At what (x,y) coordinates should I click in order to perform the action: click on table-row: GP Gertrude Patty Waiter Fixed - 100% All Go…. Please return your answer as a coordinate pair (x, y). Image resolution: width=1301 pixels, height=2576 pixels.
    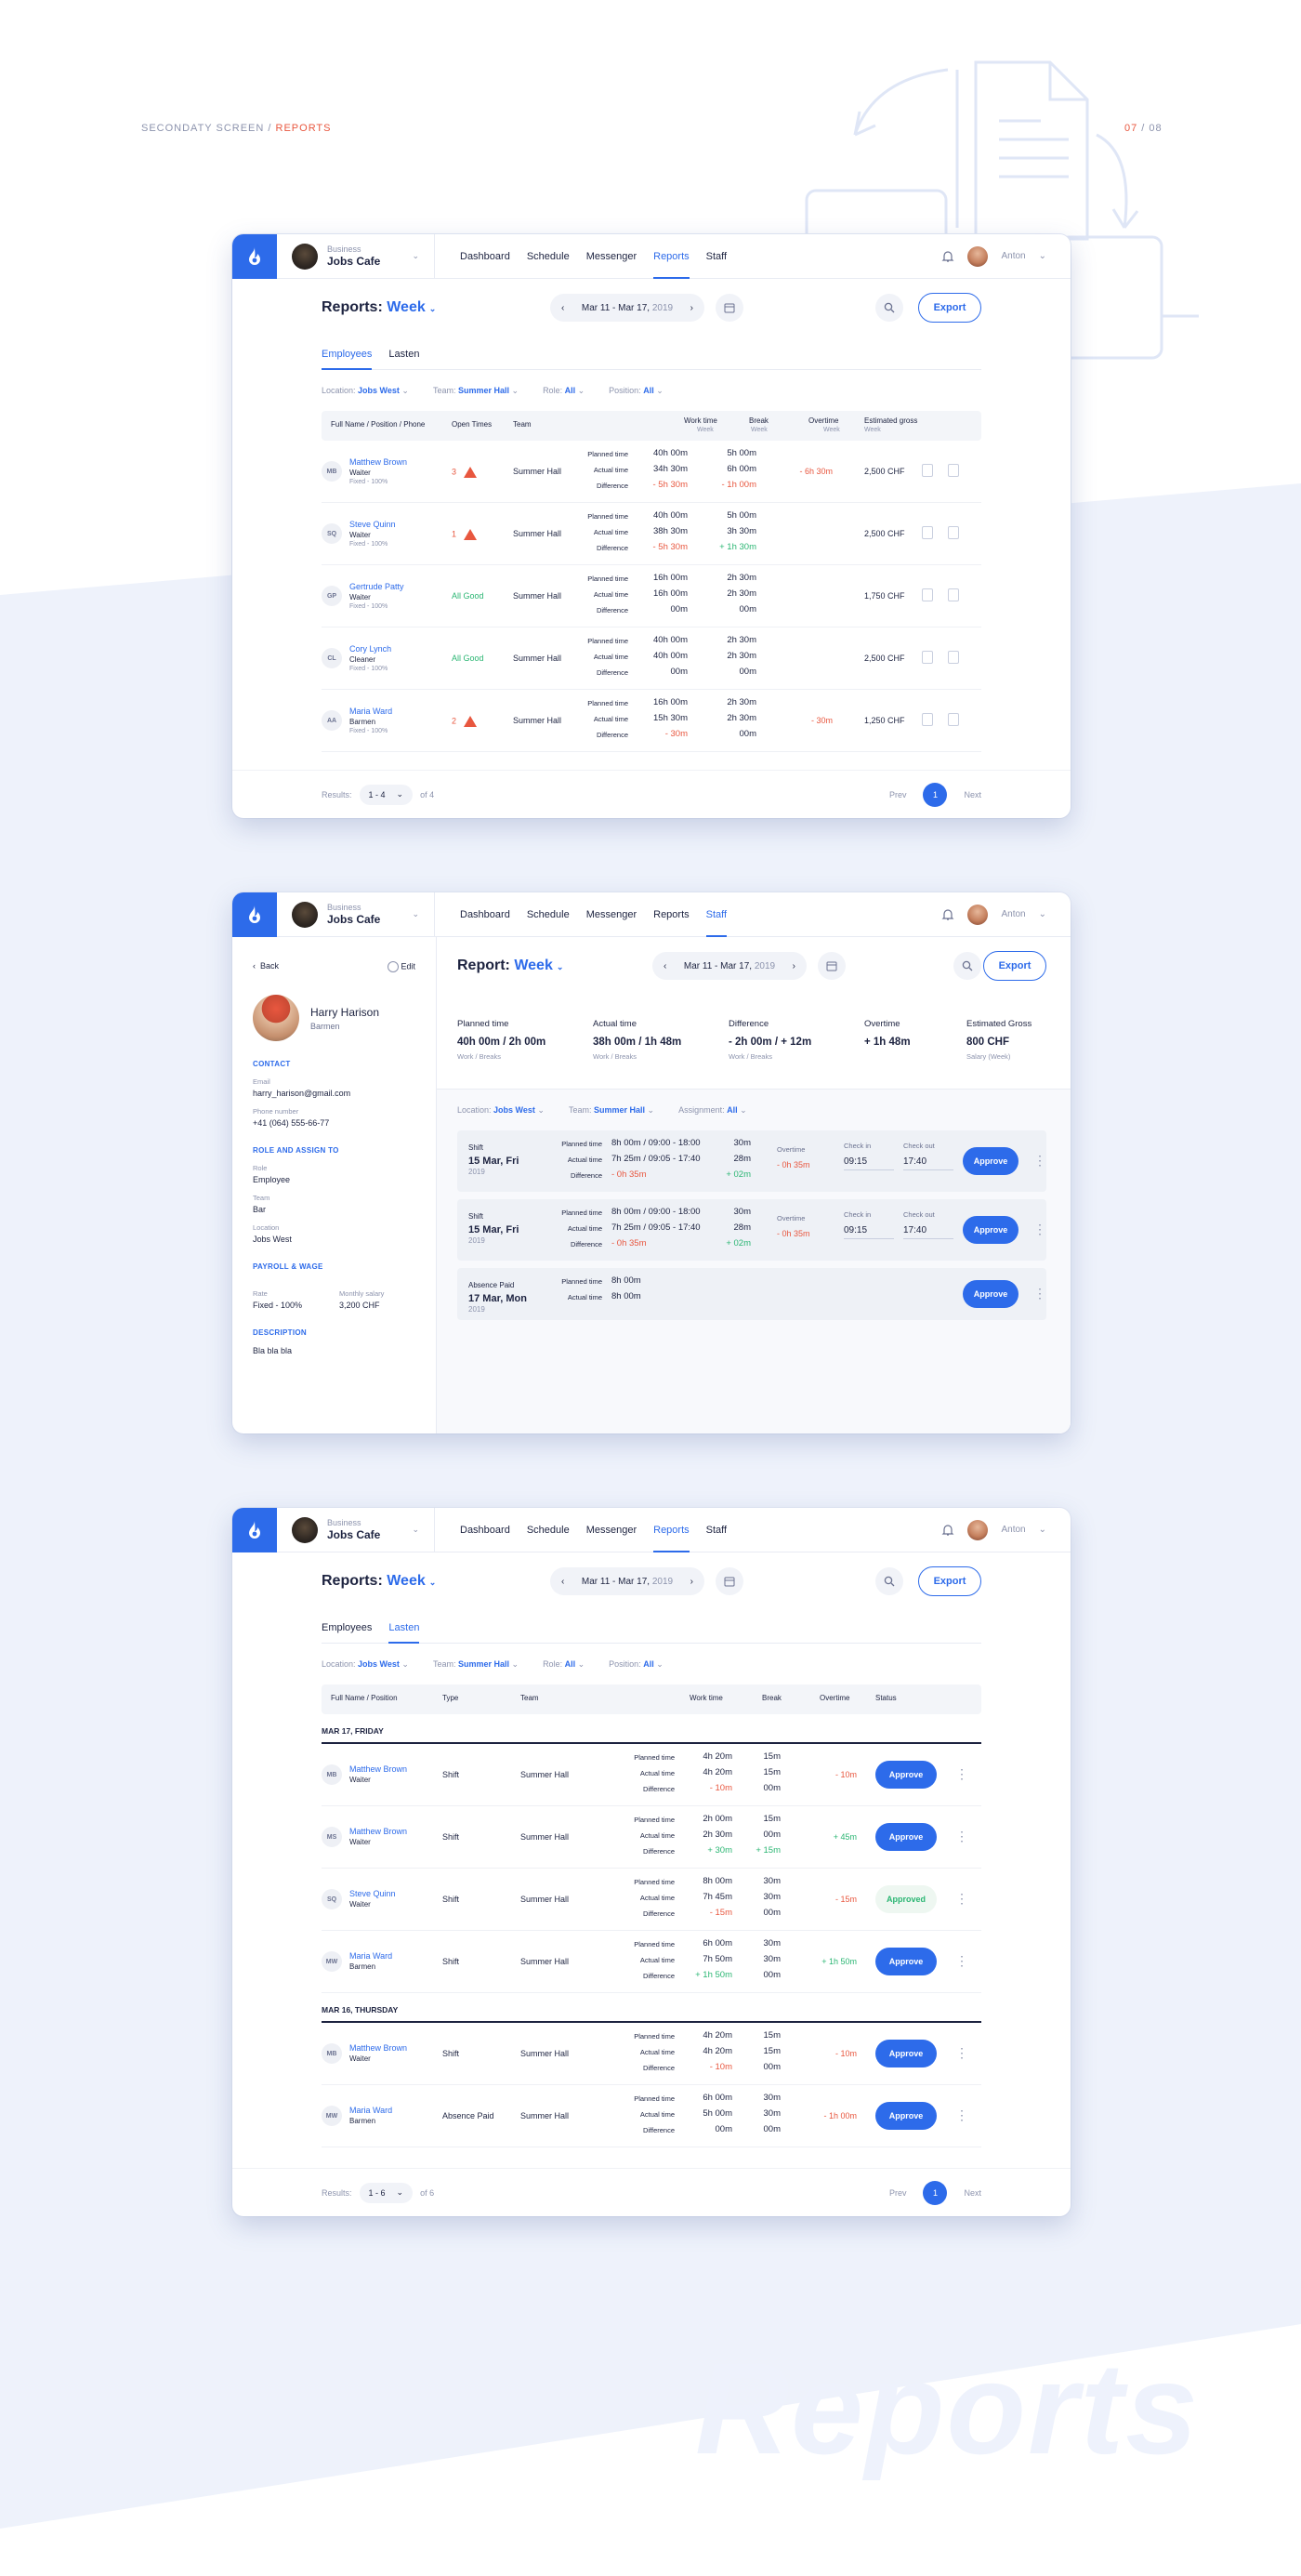
    Looking at the image, I should click on (651, 596).